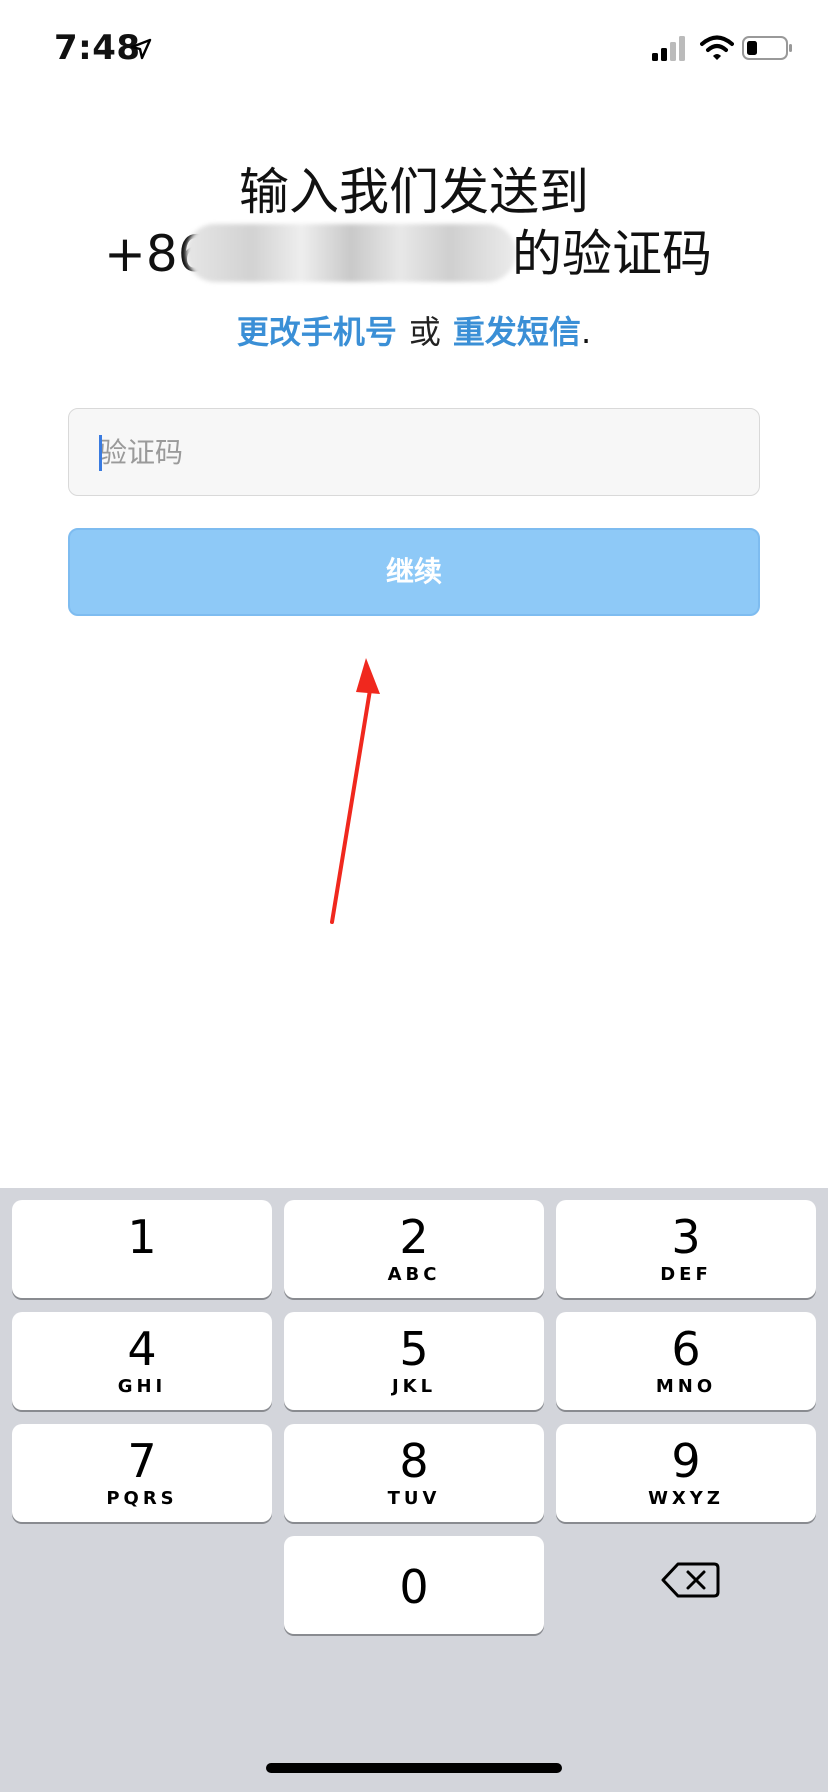 The width and height of the screenshot is (828, 1792). Describe the element at coordinates (414, 50) in the screenshot. I see `status-bar: 7:48` at that location.